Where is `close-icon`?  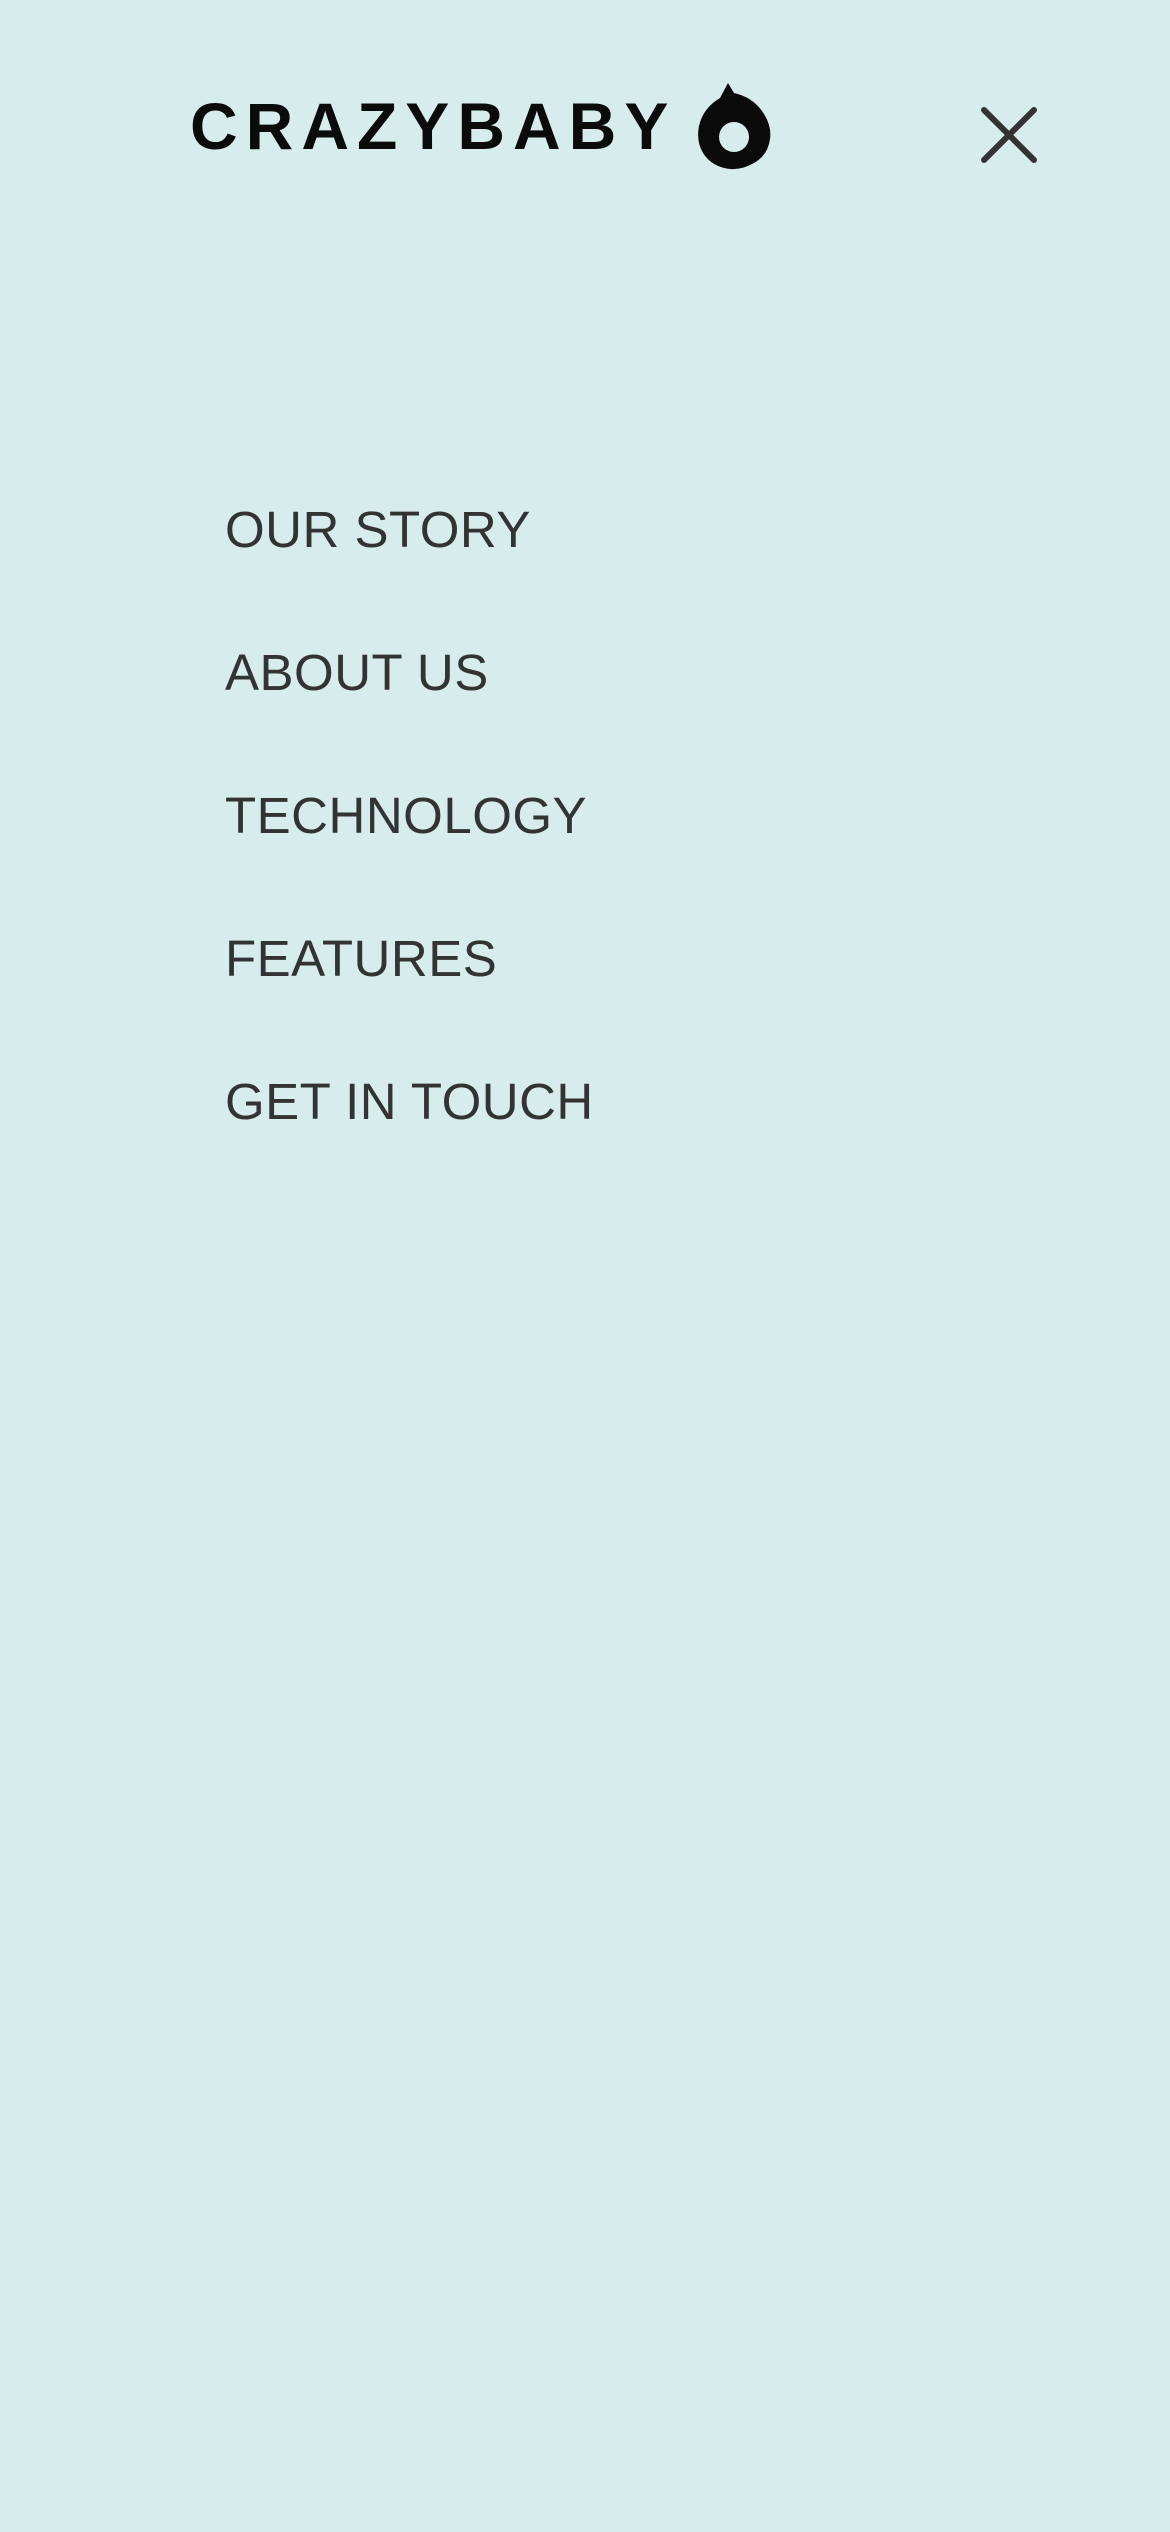 close-icon is located at coordinates (1009, 135).